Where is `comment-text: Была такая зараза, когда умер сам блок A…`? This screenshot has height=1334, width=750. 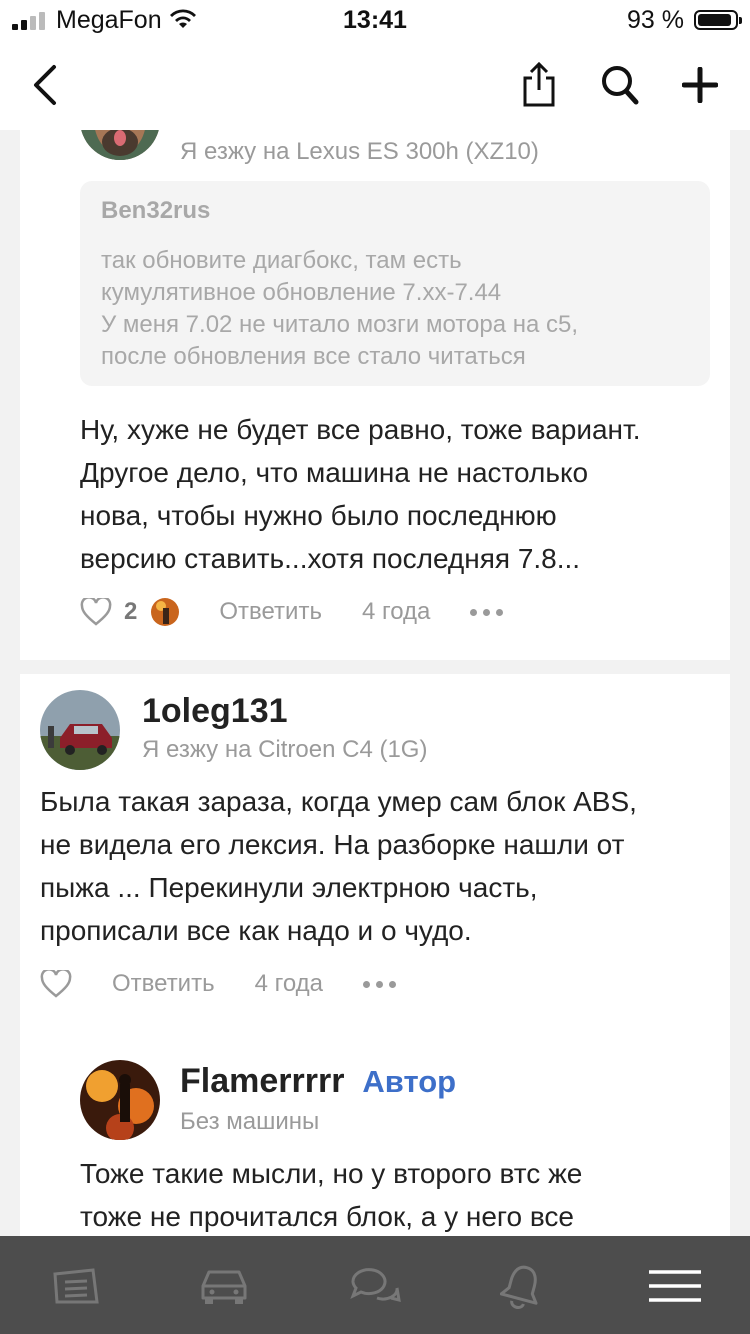 comment-text: Была такая зараза, когда умер сам блок A… is located at coordinates (338, 866).